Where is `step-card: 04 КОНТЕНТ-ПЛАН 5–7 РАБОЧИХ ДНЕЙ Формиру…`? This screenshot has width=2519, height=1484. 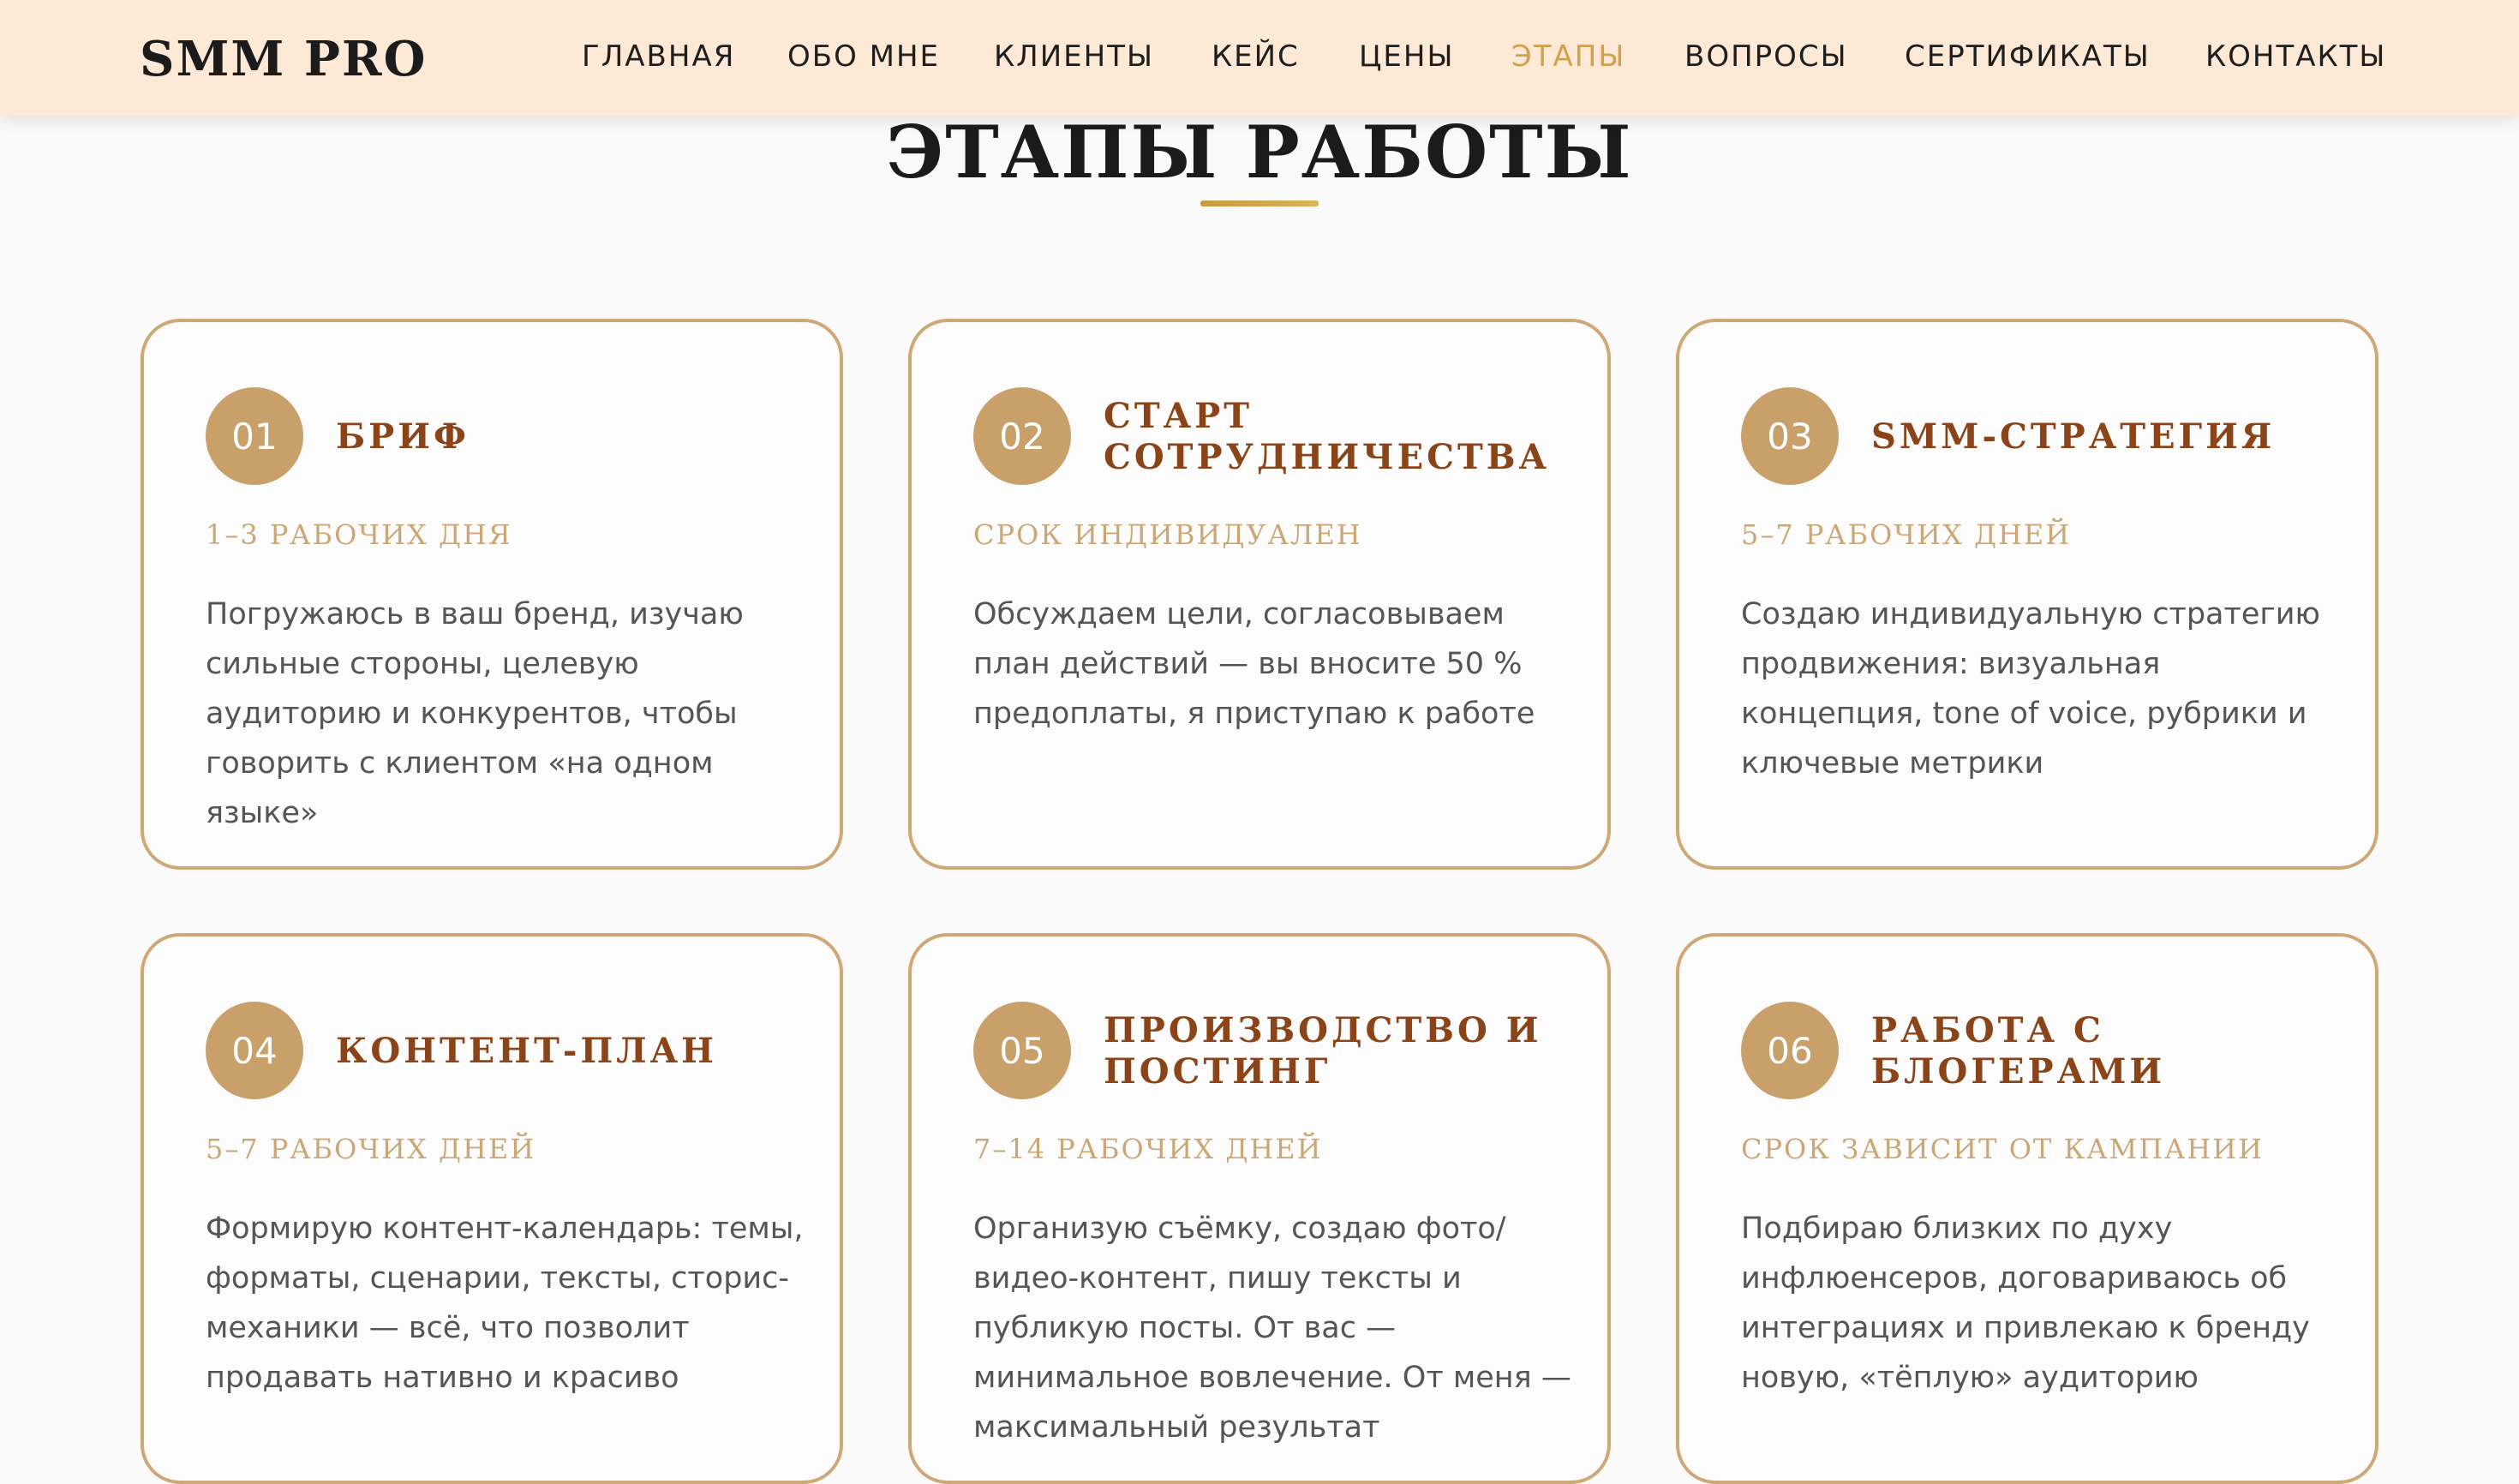 step-card: 04 КОНТЕНТ-ПЛАН 5–7 РАБОЧИХ ДНЕЙ Формиру… is located at coordinates (492, 1208).